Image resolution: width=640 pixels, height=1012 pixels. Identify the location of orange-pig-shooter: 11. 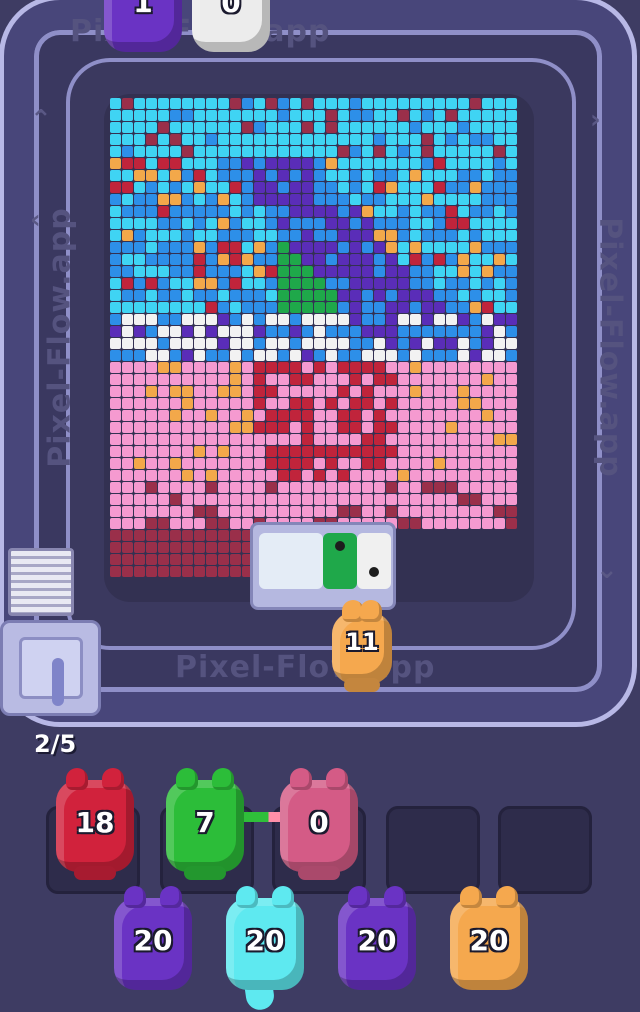
(362, 646).